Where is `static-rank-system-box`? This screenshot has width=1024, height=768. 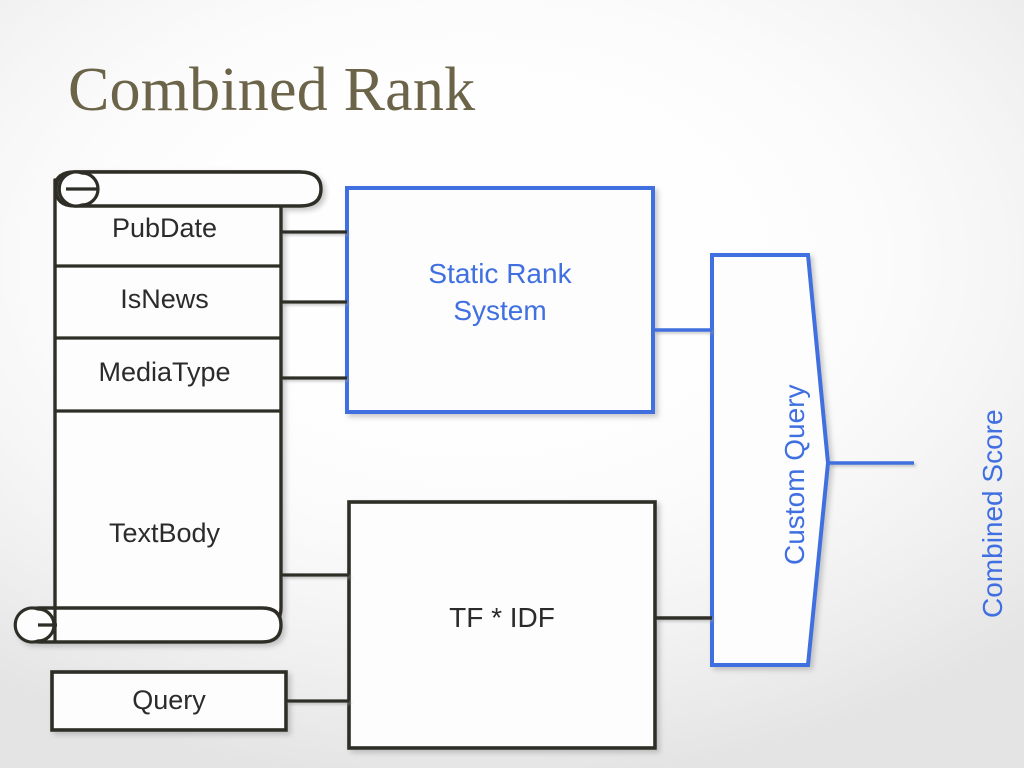 static-rank-system-box is located at coordinates (500, 300).